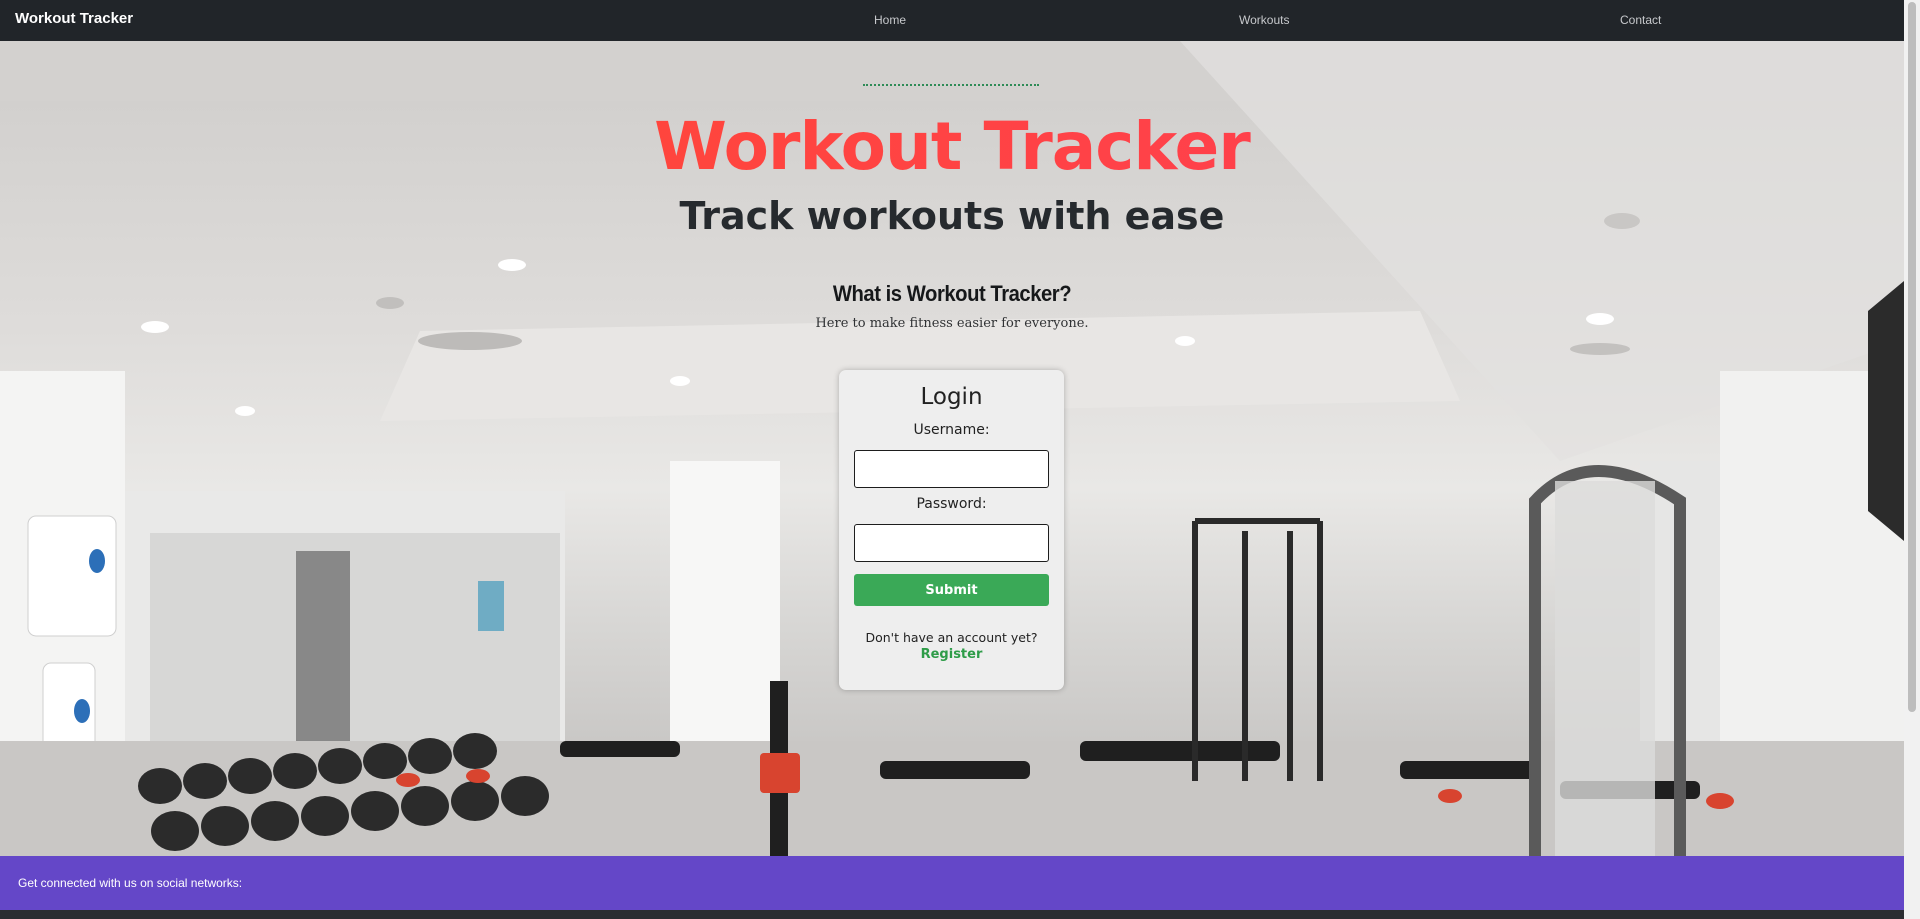  Describe the element at coordinates (951, 654) in the screenshot. I see `register-link: Register` at that location.